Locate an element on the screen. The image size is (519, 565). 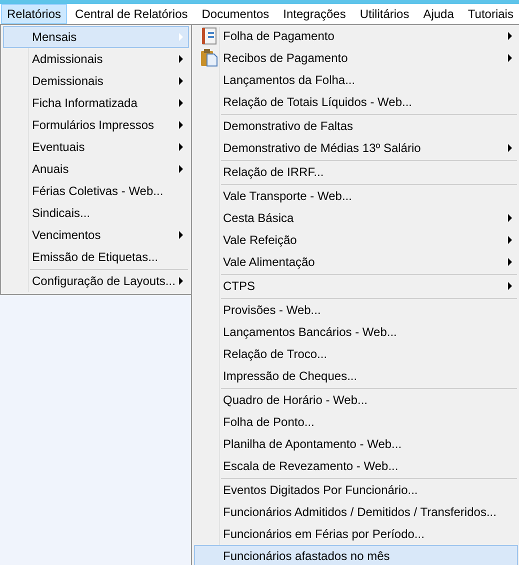
menu-item: Vencimentos is located at coordinates (96, 235).